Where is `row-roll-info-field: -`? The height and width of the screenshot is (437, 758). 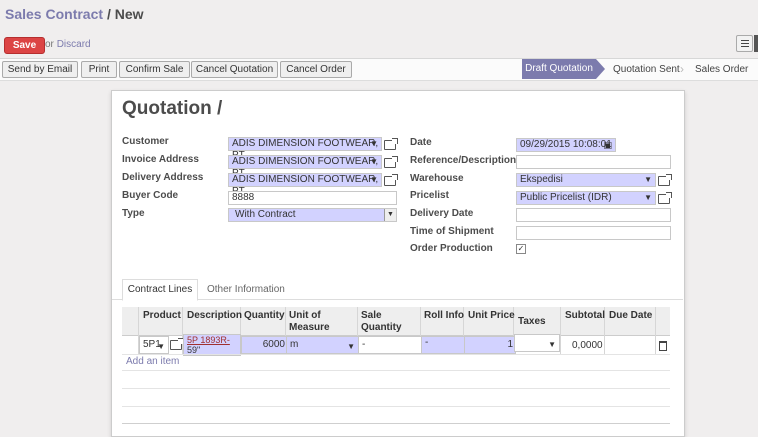 row-roll-info-field: - is located at coordinates (443, 345).